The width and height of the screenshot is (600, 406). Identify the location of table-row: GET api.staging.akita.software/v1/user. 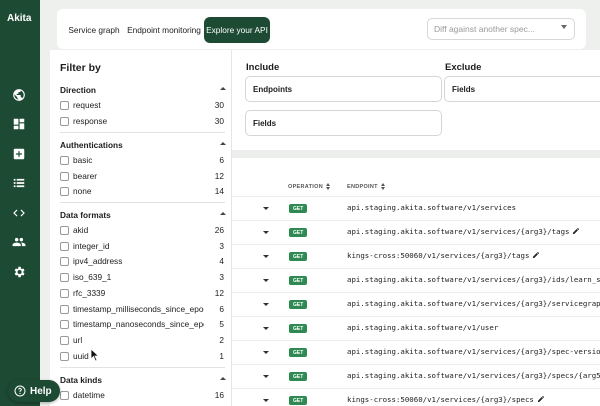
(416, 328).